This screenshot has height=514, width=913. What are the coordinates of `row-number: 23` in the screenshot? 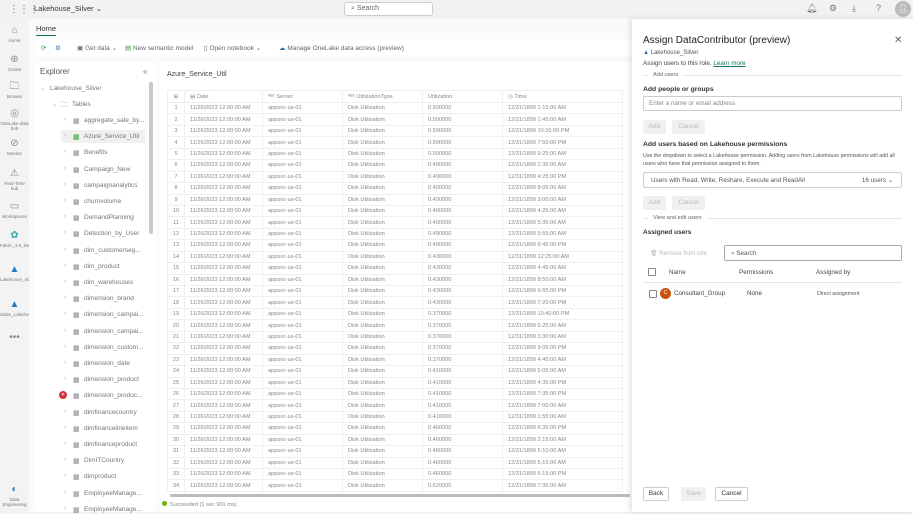 It's located at (176, 360).